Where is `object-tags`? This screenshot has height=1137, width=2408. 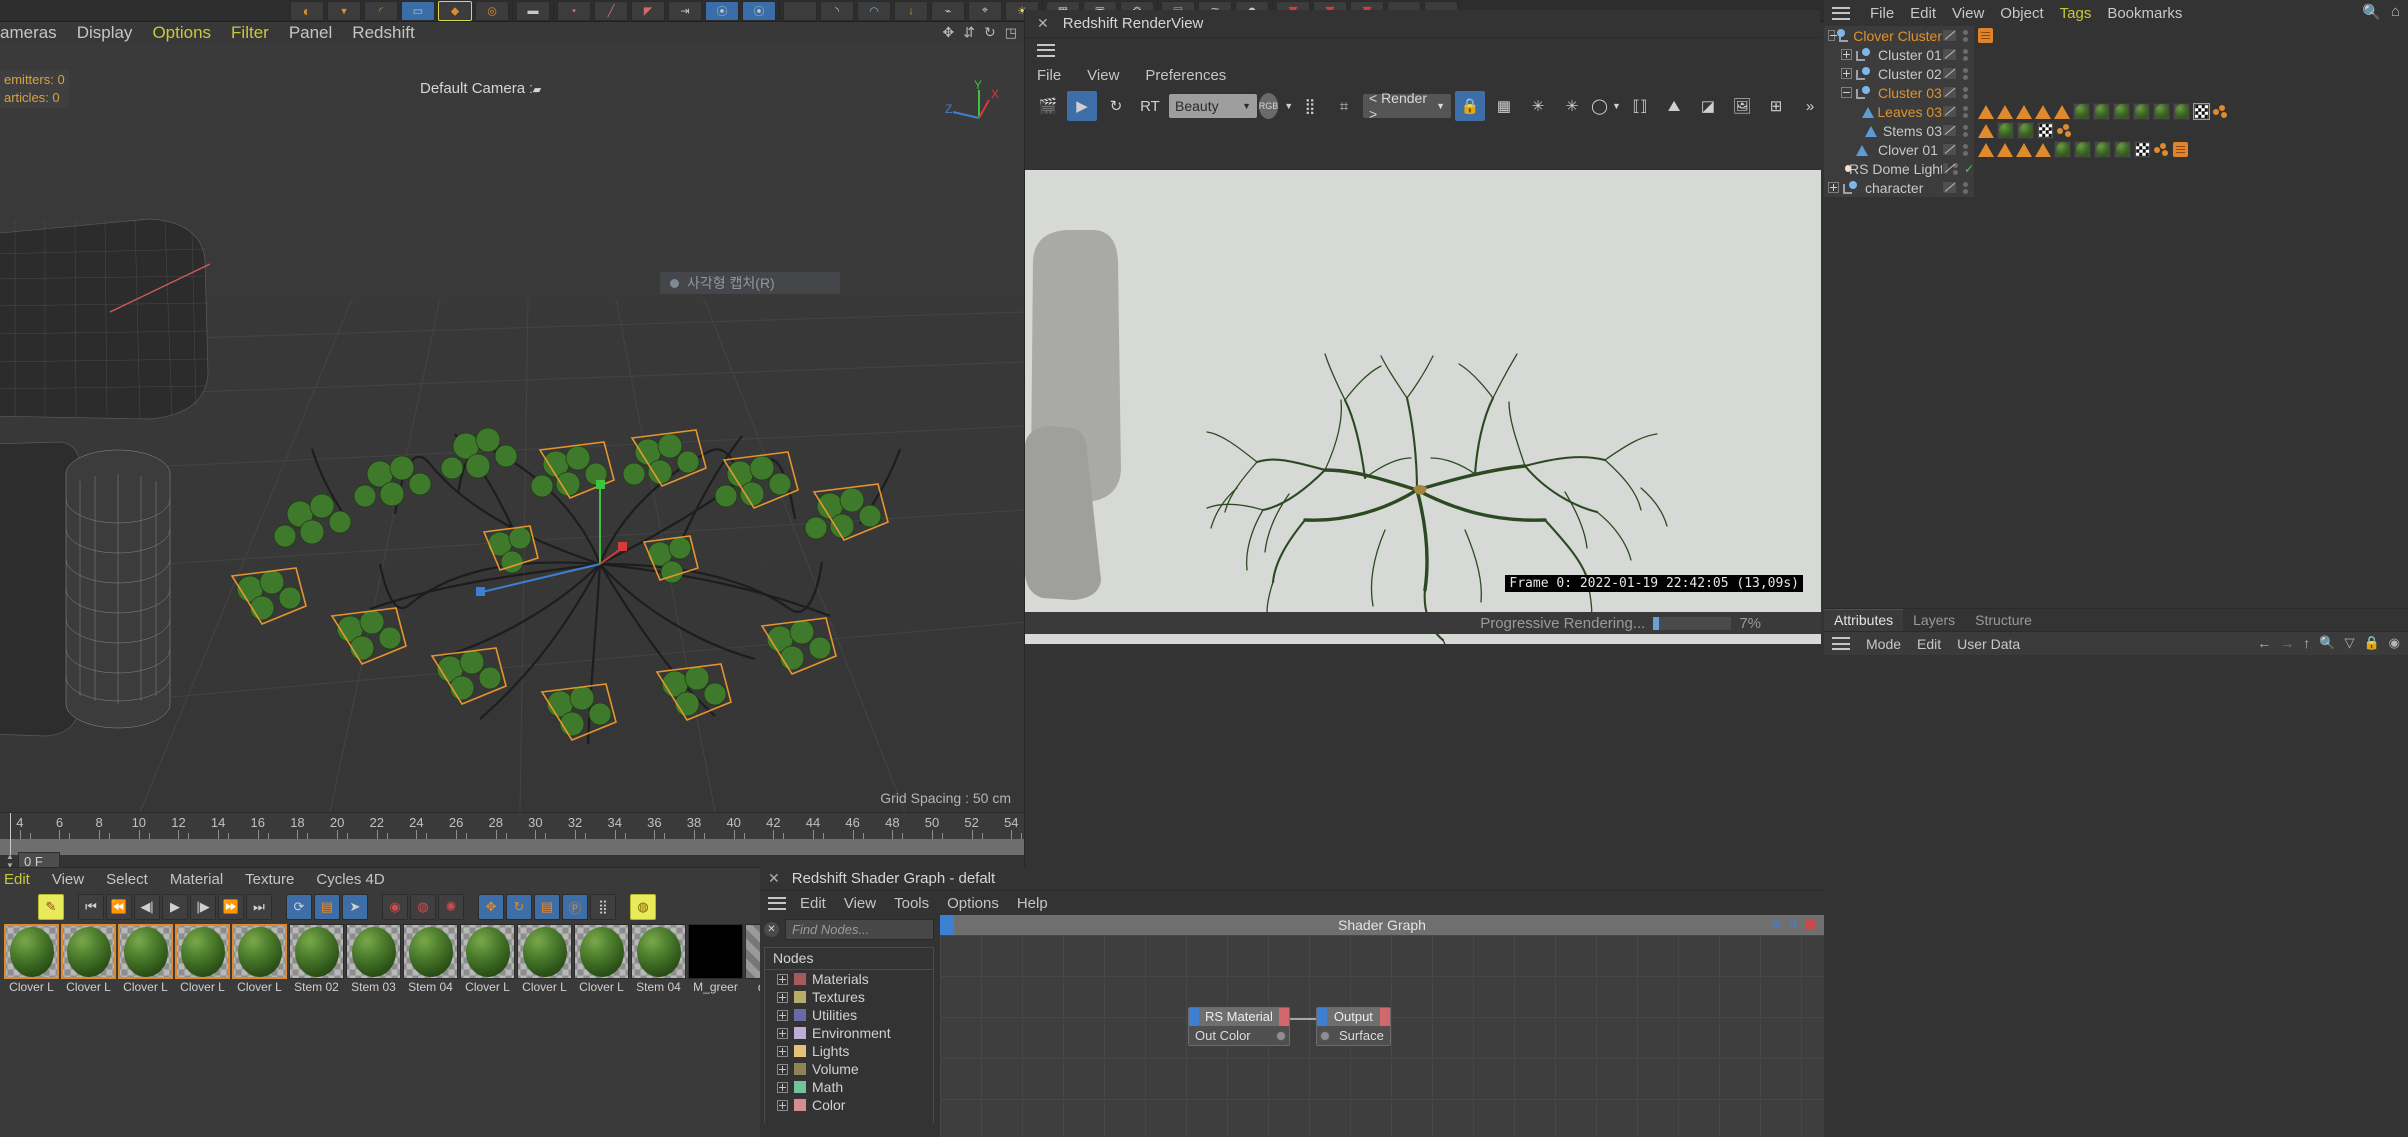 object-tags is located at coordinates (1985, 35).